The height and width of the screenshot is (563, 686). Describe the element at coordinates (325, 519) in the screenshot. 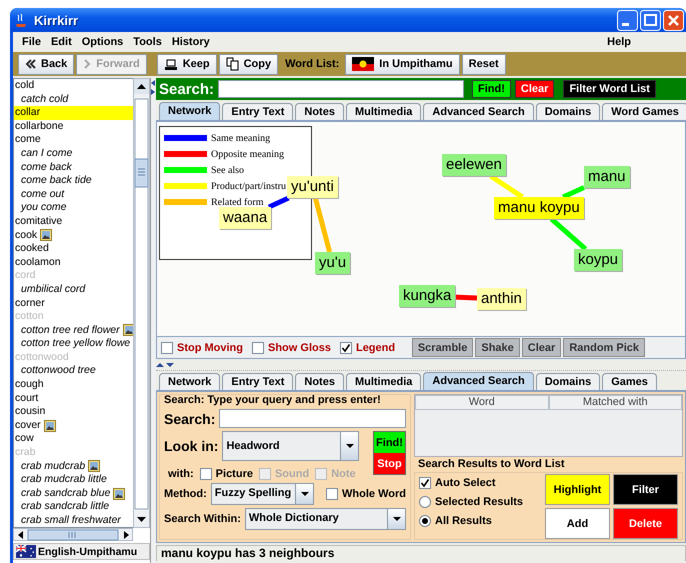

I see `search-within-dropdown: Whole Dictionary` at that location.